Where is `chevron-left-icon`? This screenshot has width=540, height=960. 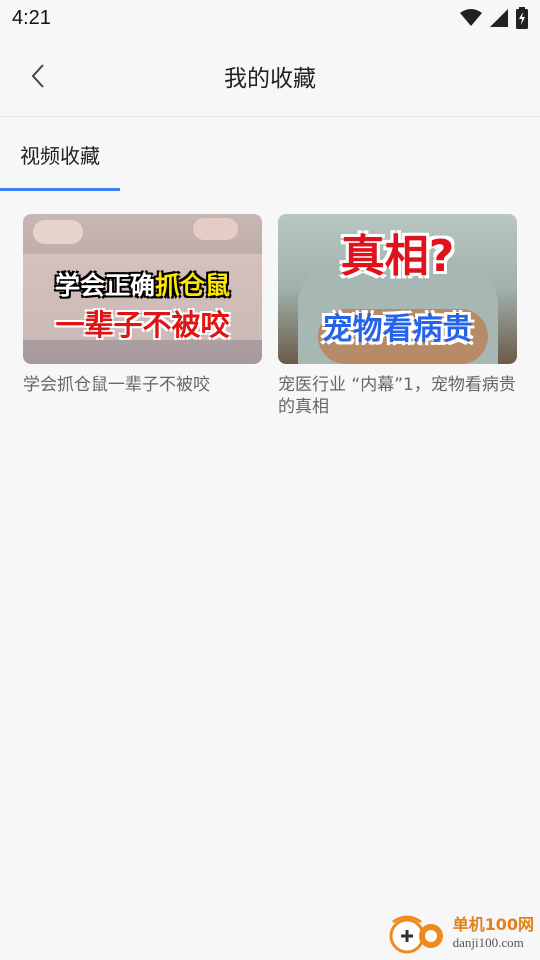 chevron-left-icon is located at coordinates (37, 76).